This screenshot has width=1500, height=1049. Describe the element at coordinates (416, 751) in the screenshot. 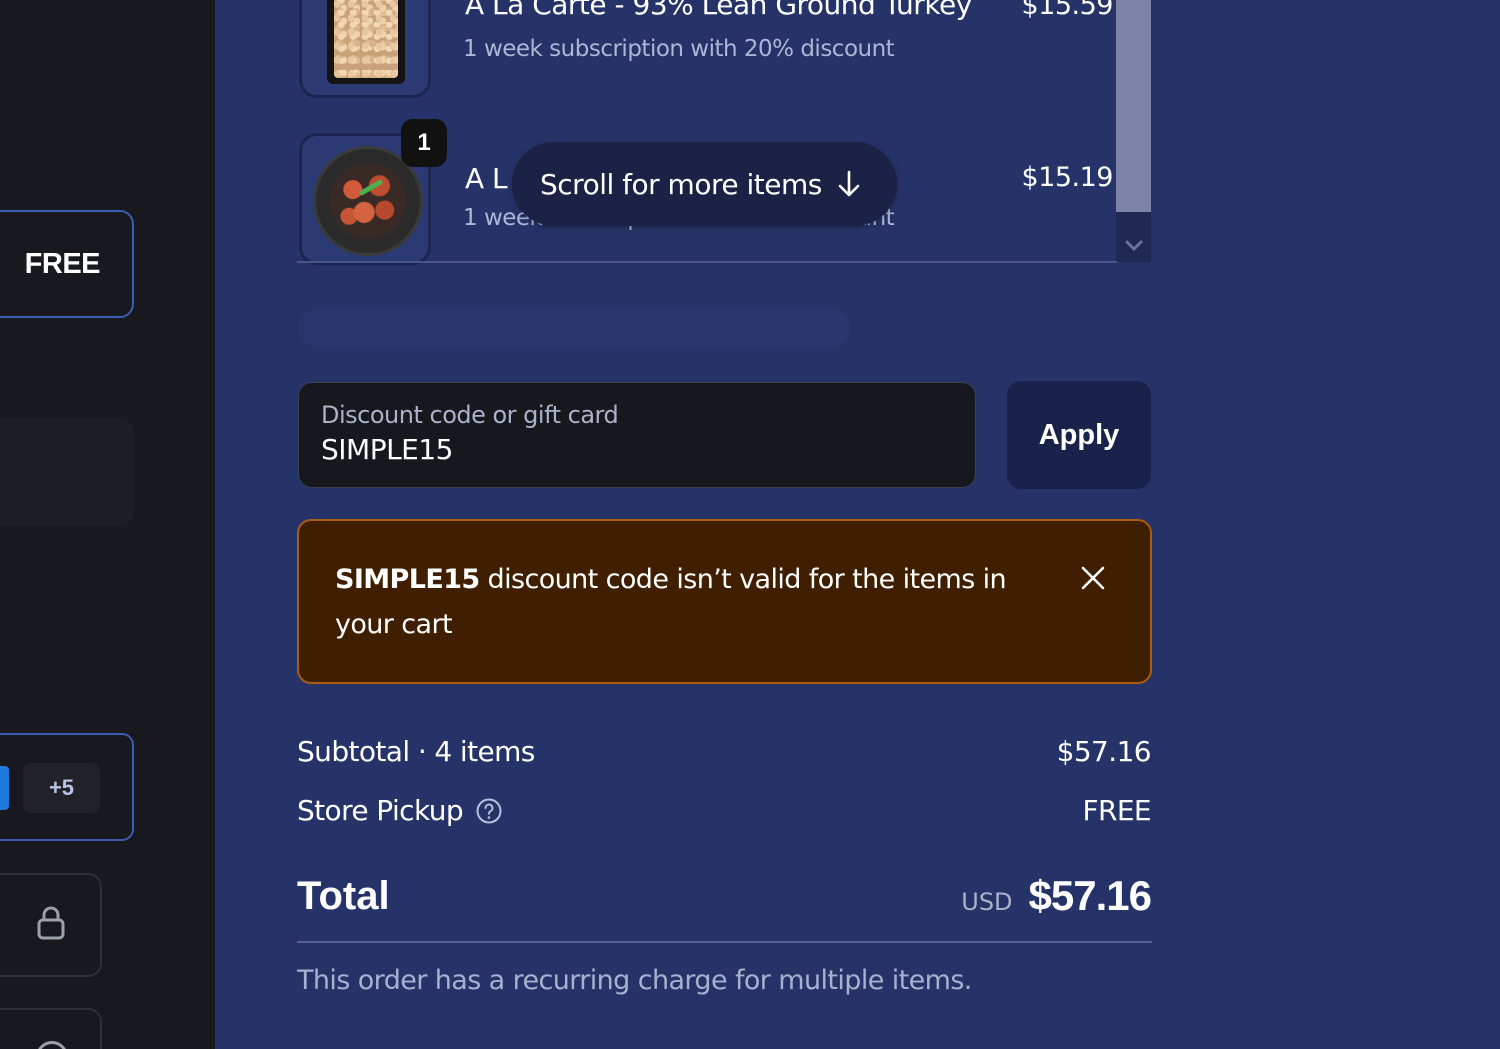

I see `subtotal-label: Subtotal · 4 items` at that location.